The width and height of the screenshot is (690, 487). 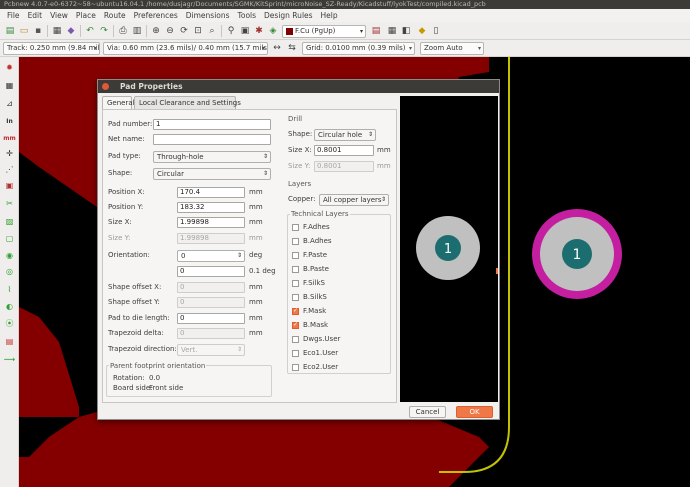 What do you see at coordinates (155, 378) in the screenshot?
I see `rotation-value: 0.0` at bounding box center [155, 378].